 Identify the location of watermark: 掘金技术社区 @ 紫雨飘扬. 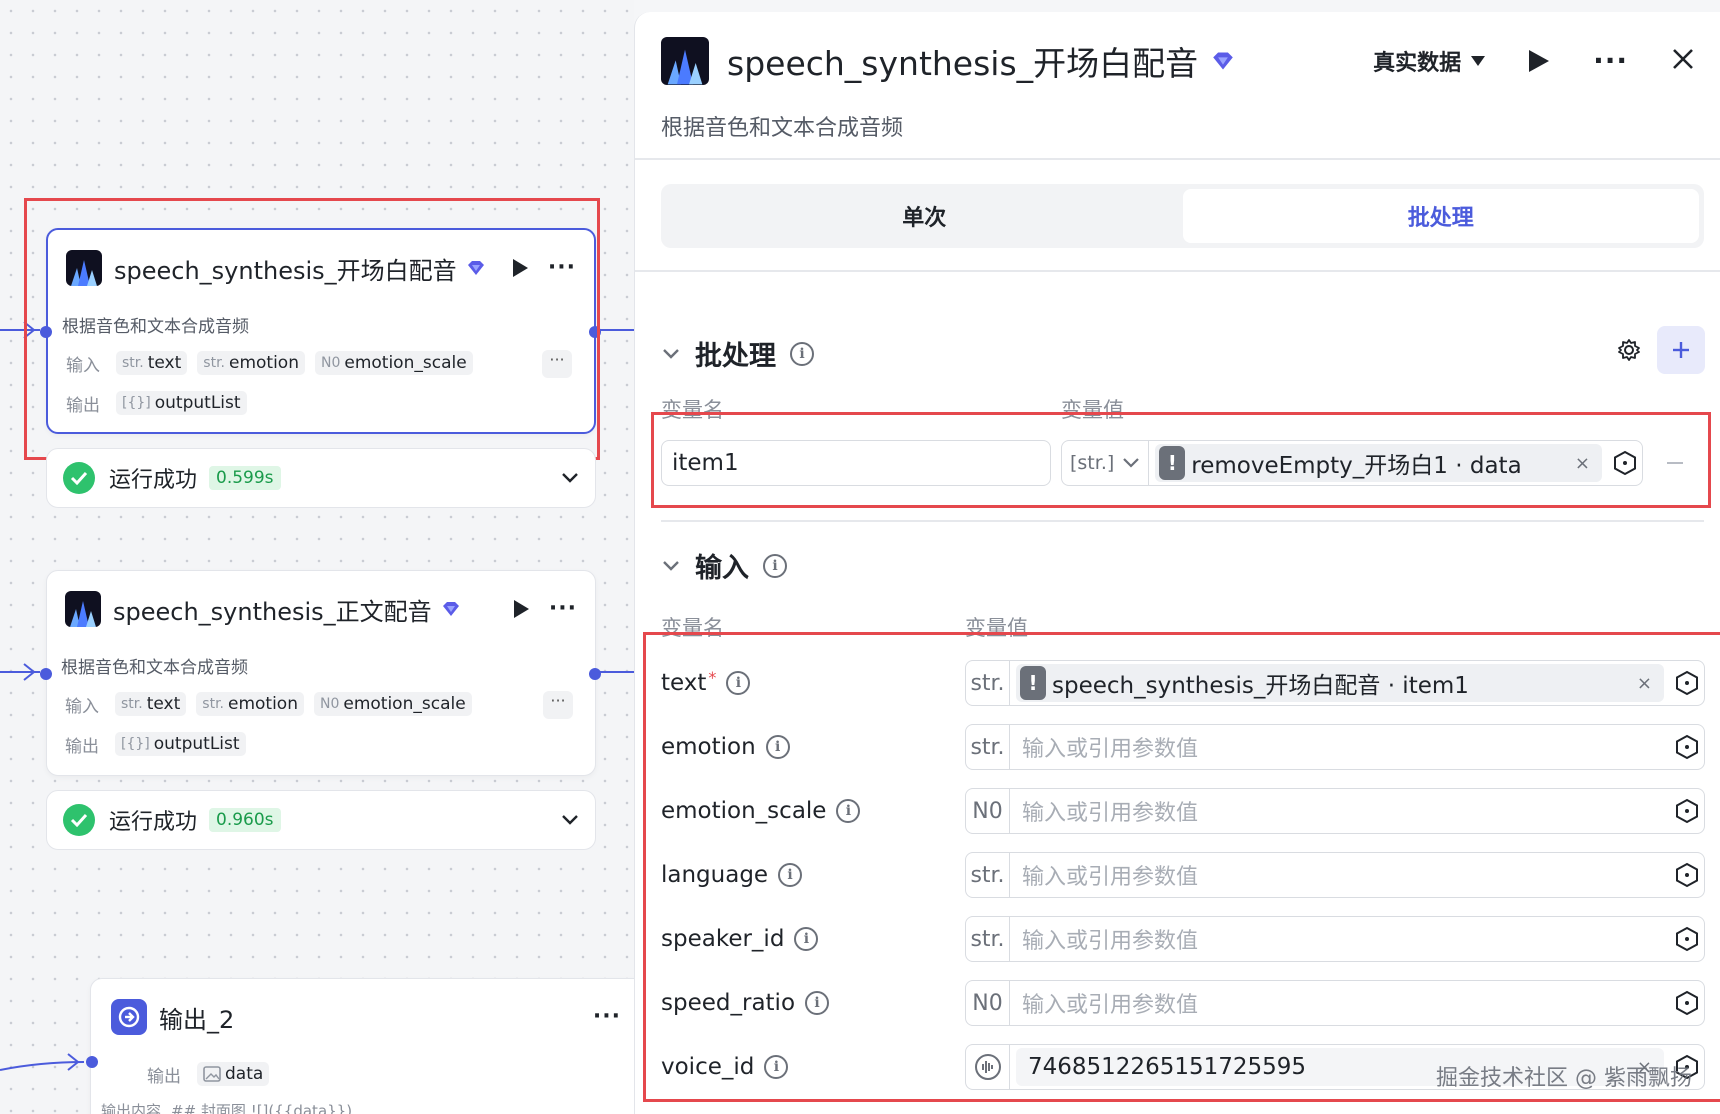
(1564, 1078).